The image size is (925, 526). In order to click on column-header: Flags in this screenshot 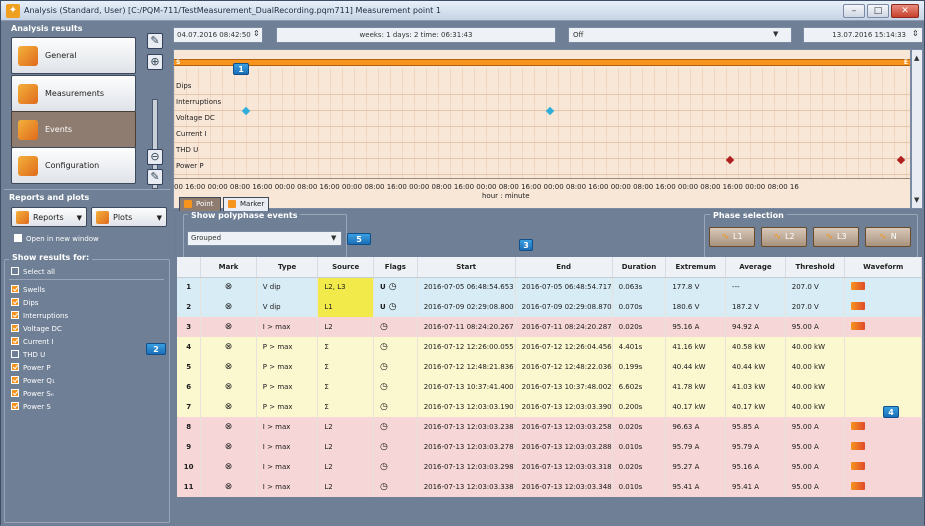, I will do `click(395, 267)`.